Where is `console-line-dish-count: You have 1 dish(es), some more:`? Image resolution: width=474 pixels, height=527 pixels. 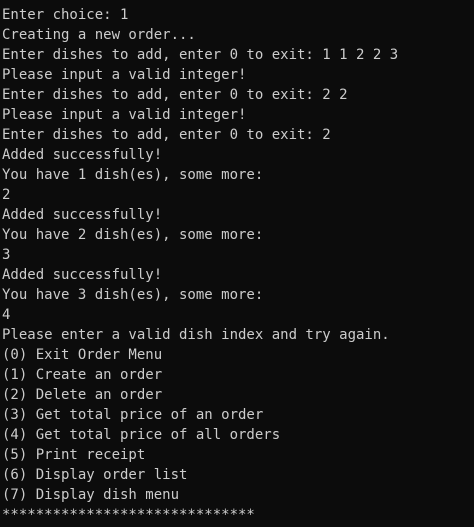
console-line-dish-count: You have 1 dish(es), some more: is located at coordinates (133, 175).